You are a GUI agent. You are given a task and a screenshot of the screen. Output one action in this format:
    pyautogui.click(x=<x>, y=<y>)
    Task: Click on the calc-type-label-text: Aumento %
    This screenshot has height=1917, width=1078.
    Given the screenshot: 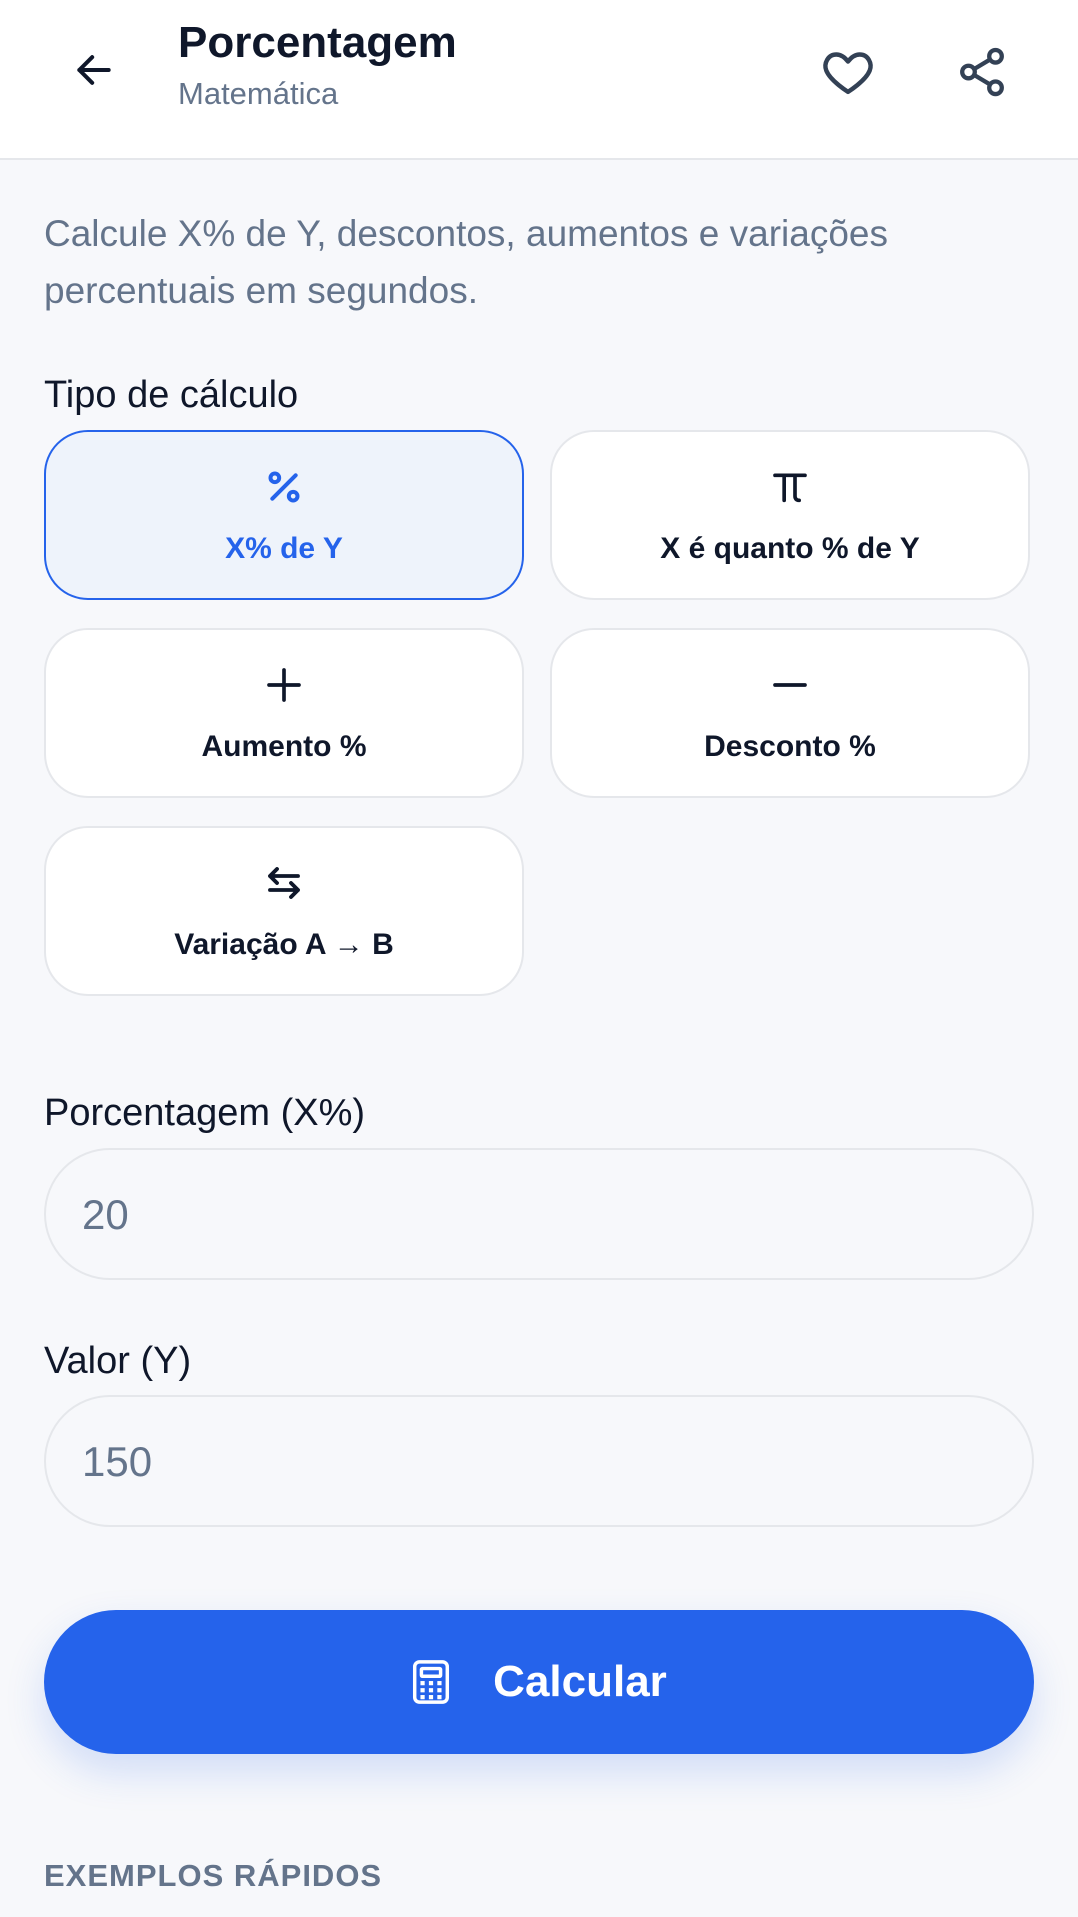 What is the action you would take?
    pyautogui.click(x=284, y=746)
    